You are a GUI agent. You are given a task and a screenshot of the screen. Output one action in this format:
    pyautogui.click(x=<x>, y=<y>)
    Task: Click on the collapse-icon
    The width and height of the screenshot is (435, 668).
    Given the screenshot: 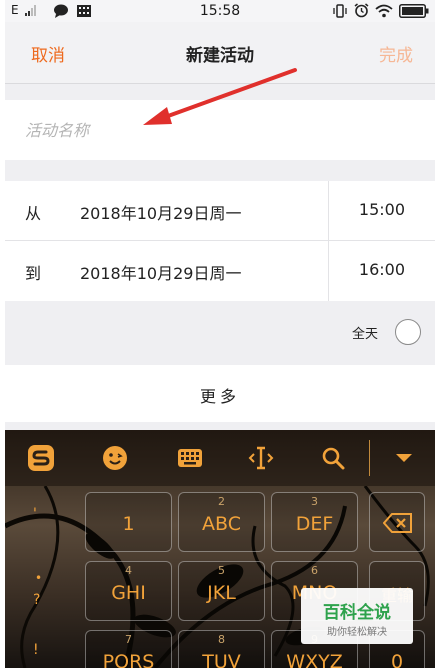 What is the action you would take?
    pyautogui.click(x=404, y=458)
    